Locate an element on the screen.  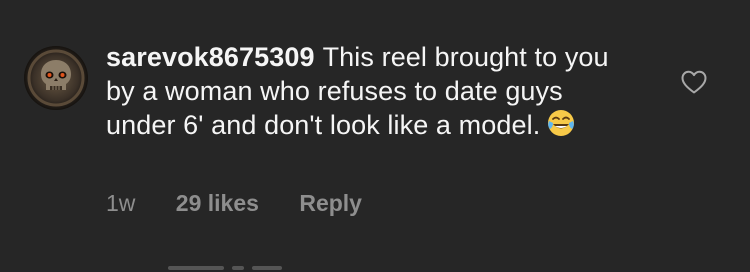
face-with-tears-of-joy-icon is located at coordinates (561, 123).